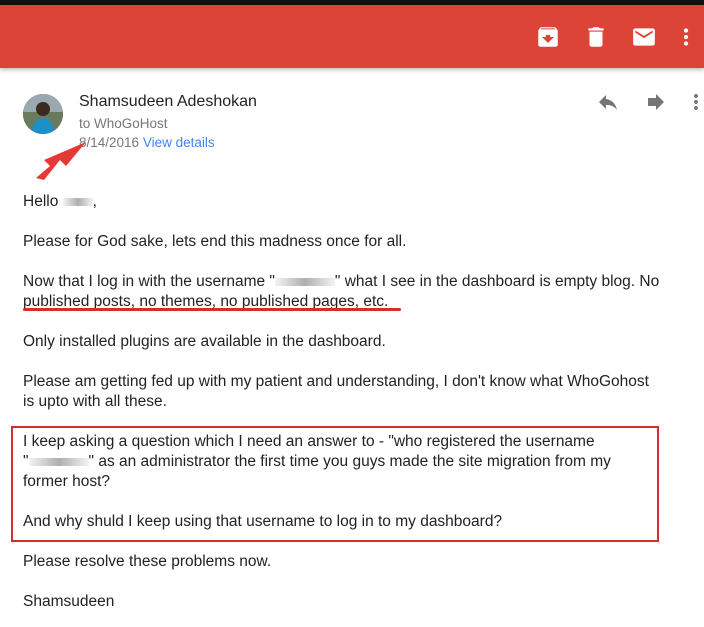 Image resolution: width=704 pixels, height=627 pixels. What do you see at coordinates (77, 201) in the screenshot?
I see `redacted-name` at bounding box center [77, 201].